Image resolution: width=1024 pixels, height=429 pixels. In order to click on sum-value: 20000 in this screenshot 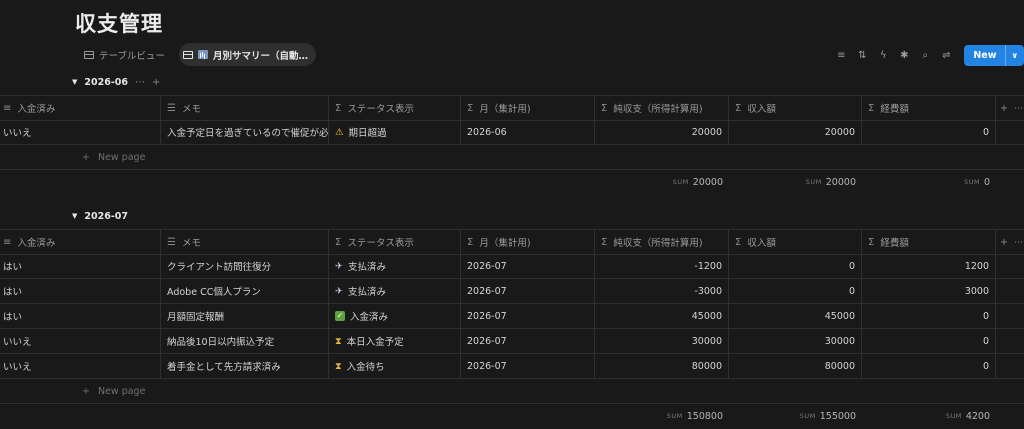, I will do `click(707, 182)`.